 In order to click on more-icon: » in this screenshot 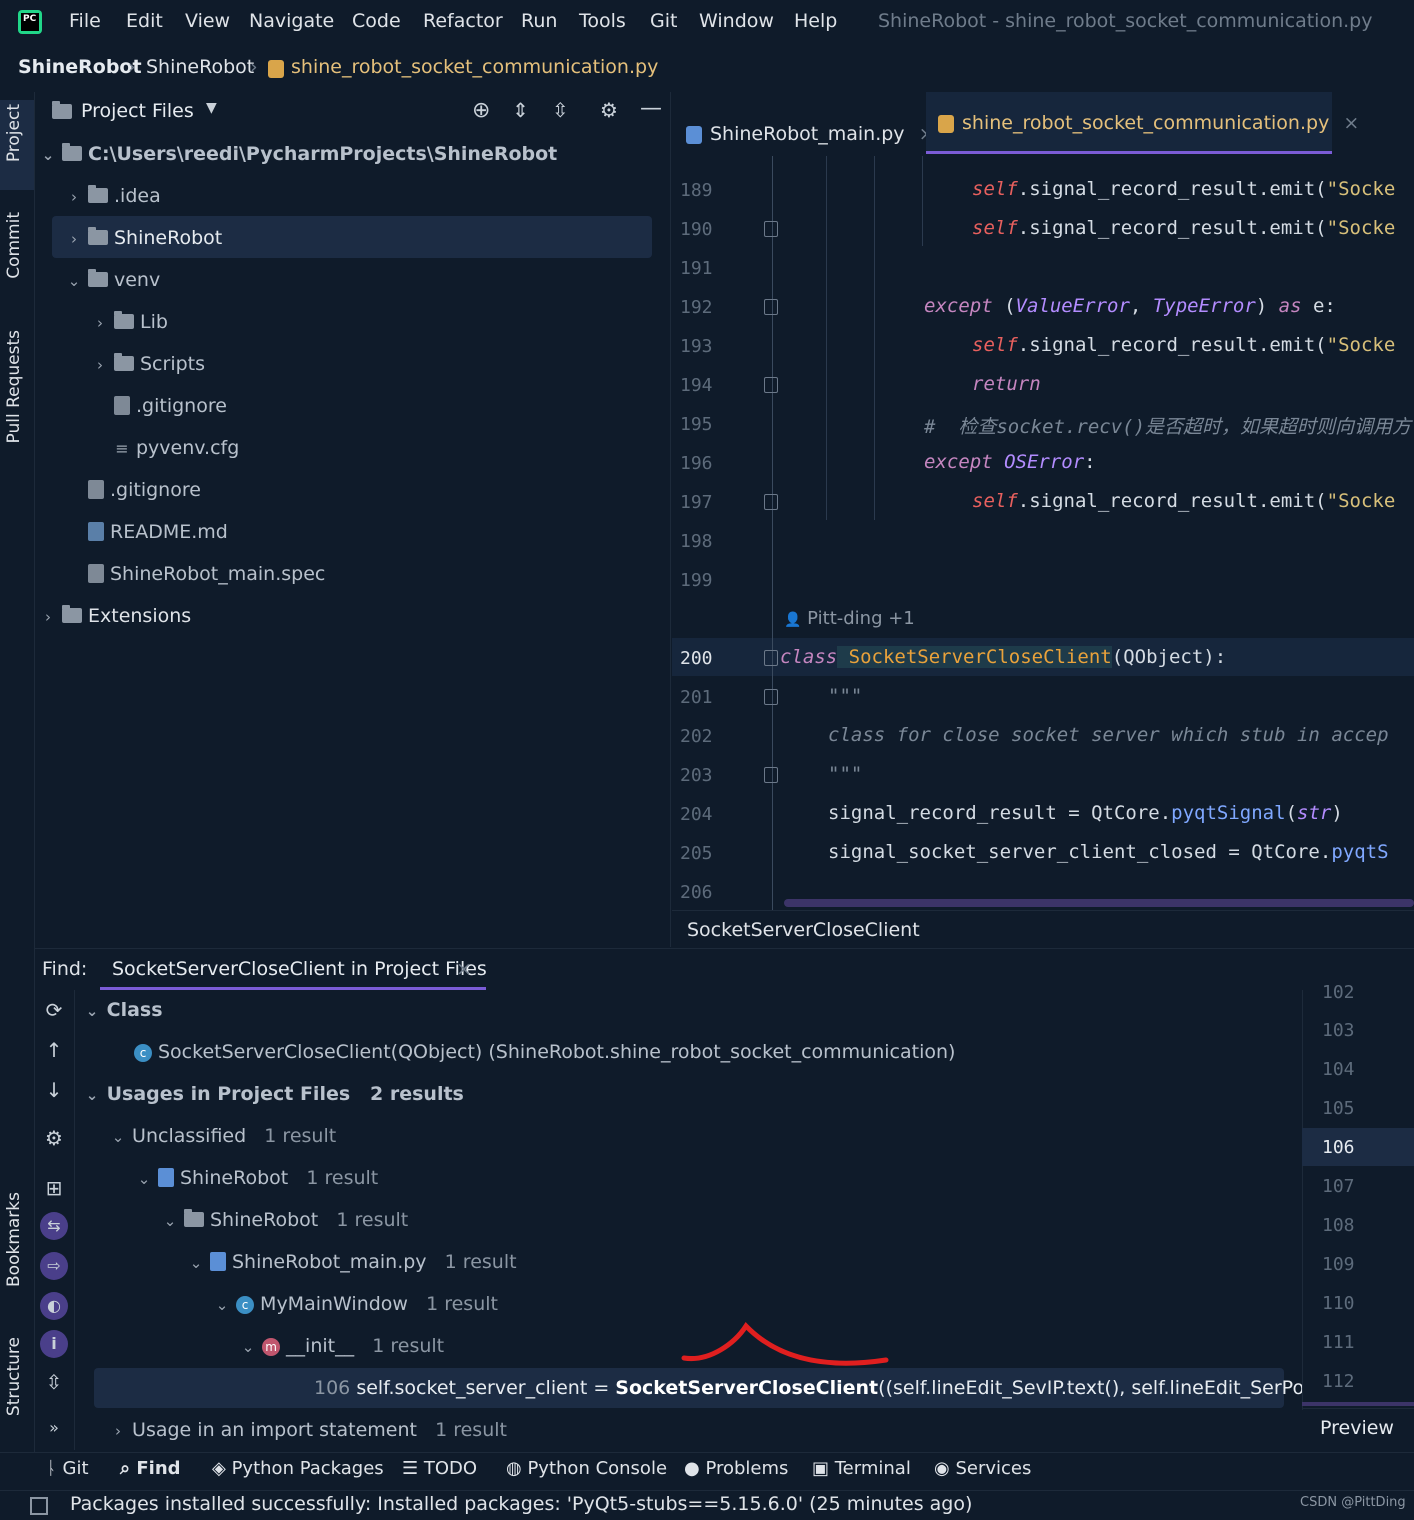, I will do `click(54, 1432)`.